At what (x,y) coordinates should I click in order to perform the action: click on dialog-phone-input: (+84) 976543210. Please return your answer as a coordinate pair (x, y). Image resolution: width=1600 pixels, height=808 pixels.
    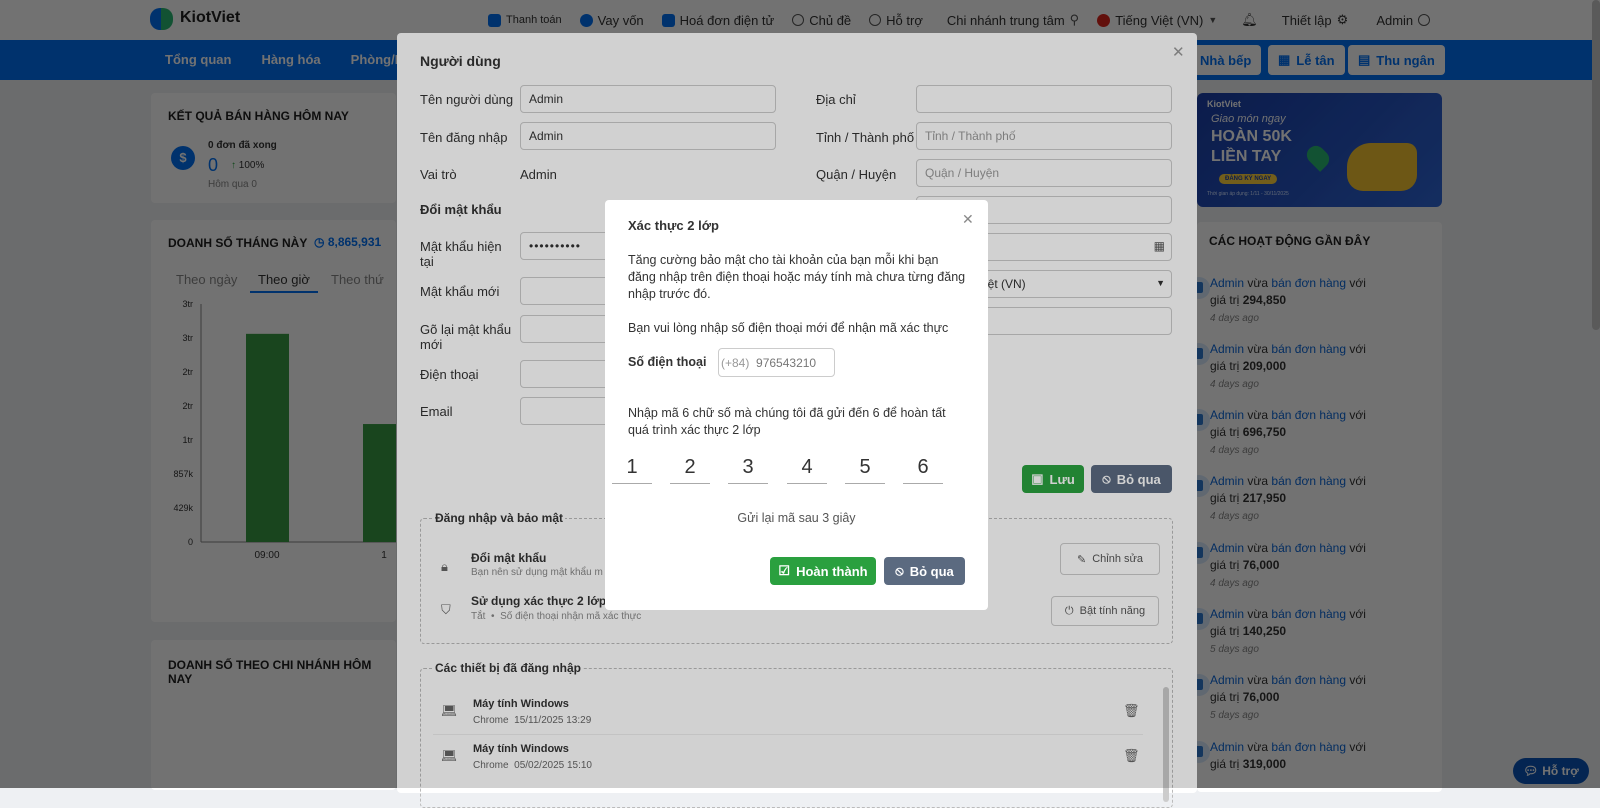
    Looking at the image, I should click on (776, 362).